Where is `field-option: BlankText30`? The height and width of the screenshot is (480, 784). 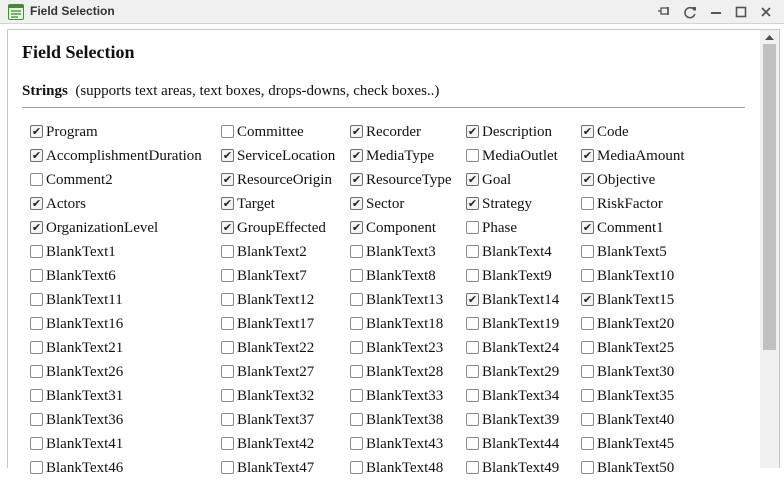
field-option: BlankText30 is located at coordinates (643, 372).